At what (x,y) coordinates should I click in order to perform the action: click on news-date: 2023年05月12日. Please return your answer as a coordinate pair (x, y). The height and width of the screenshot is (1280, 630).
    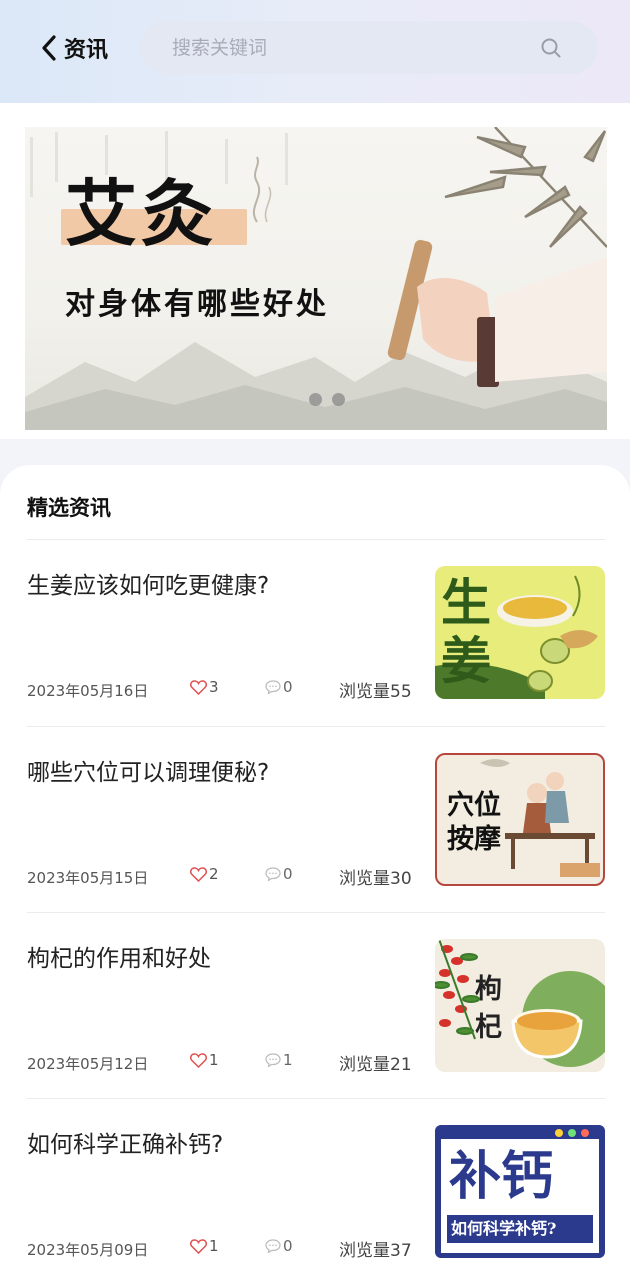
    Looking at the image, I should click on (88, 1064).